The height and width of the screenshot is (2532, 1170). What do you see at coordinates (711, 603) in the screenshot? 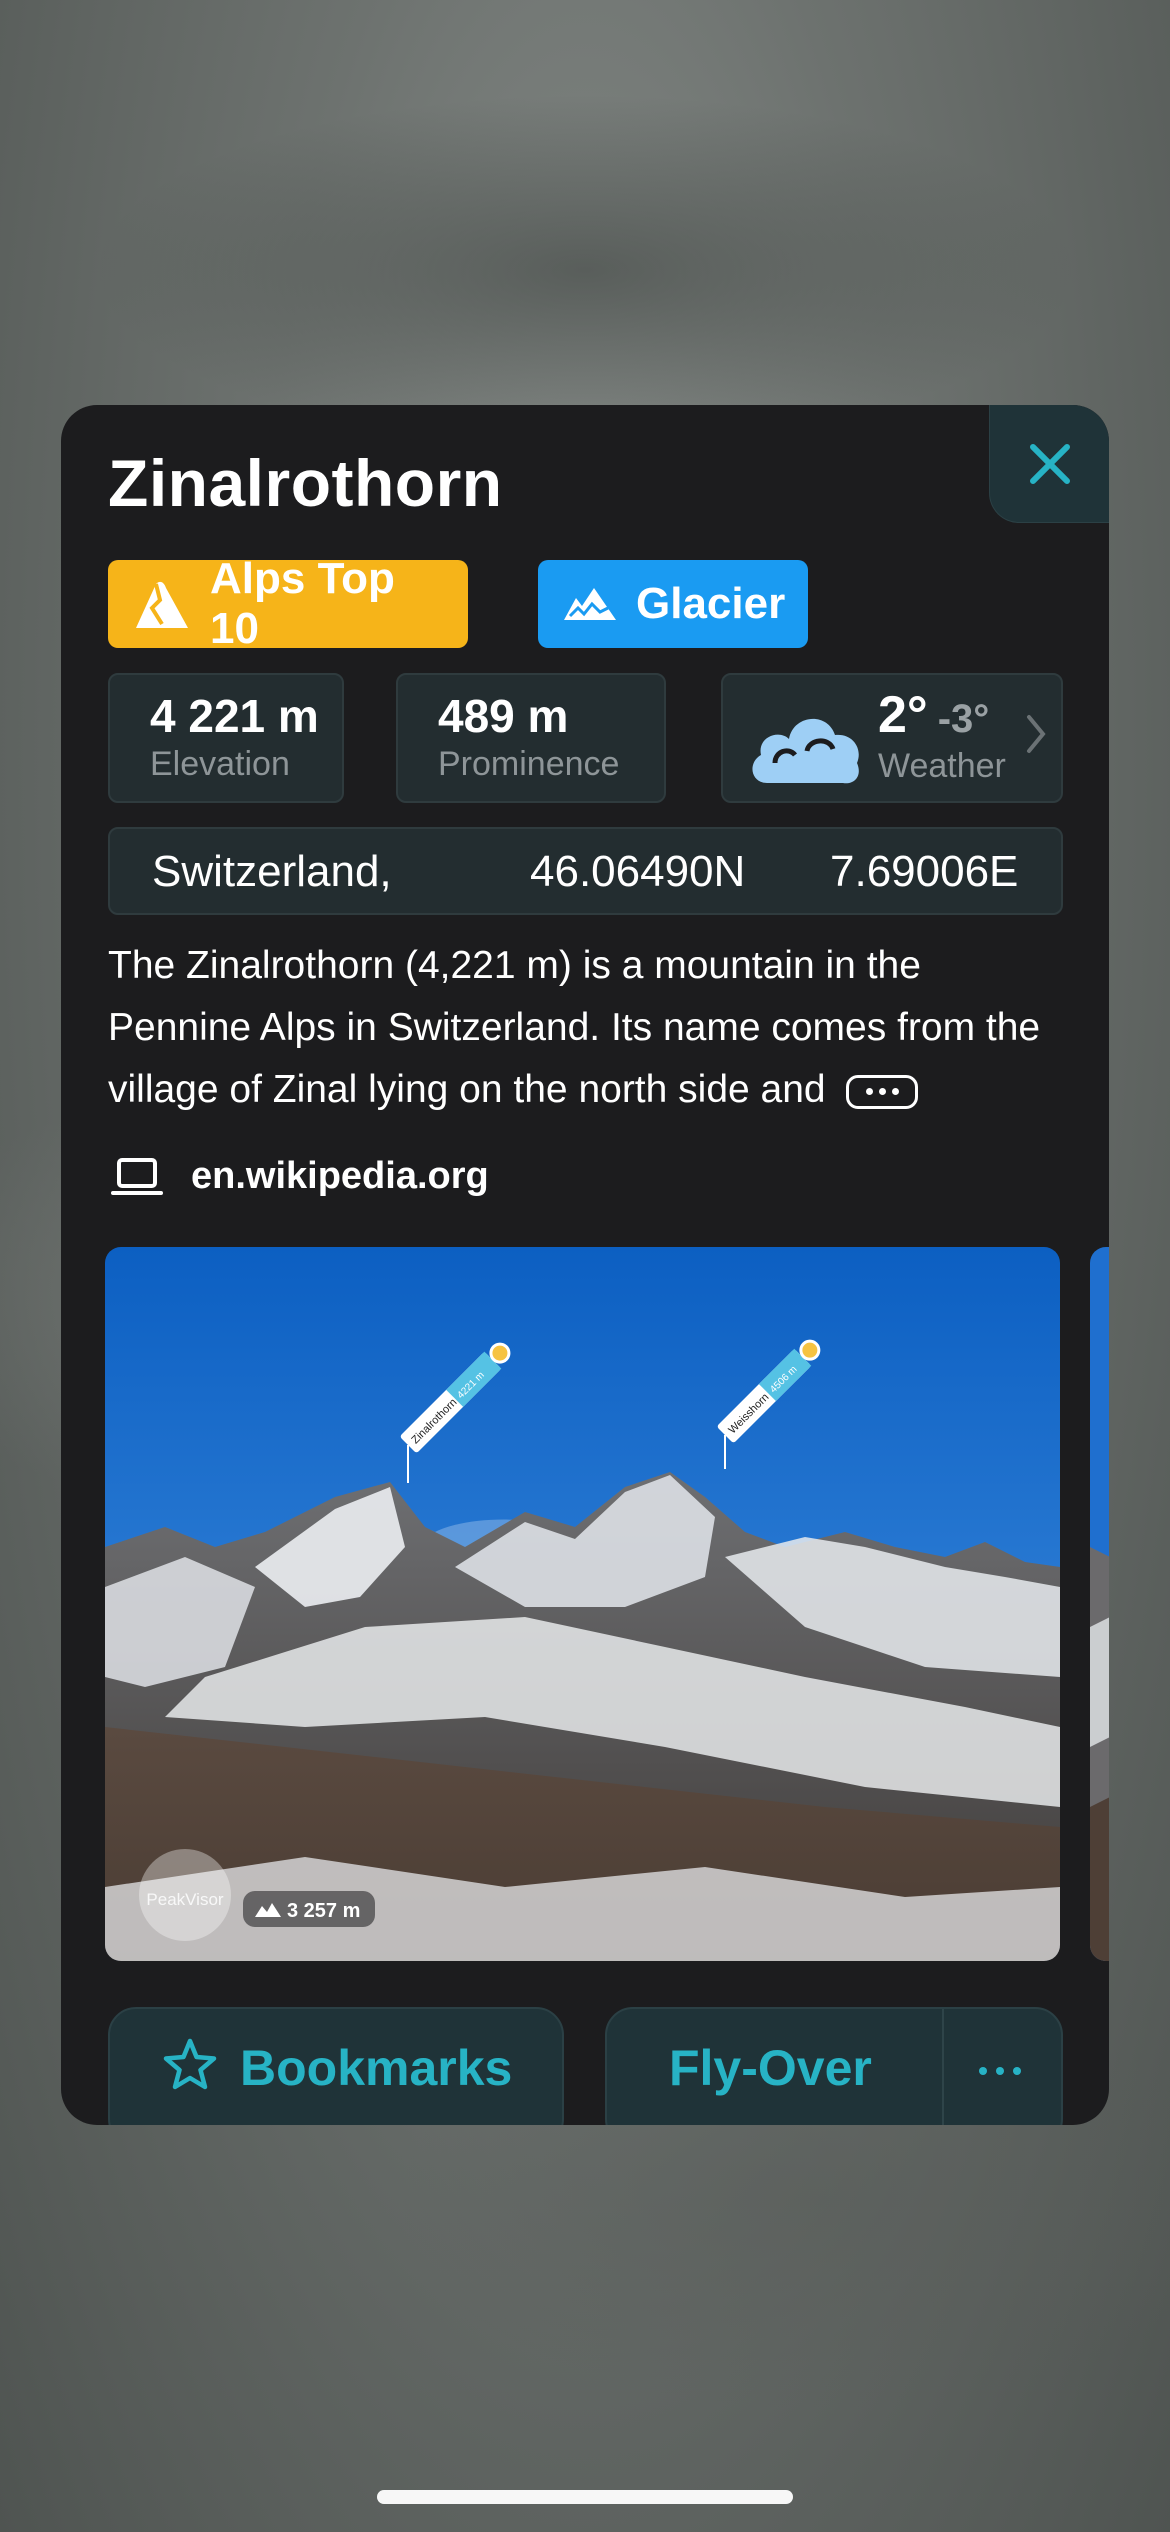
I see `tag-label: Glacier` at bounding box center [711, 603].